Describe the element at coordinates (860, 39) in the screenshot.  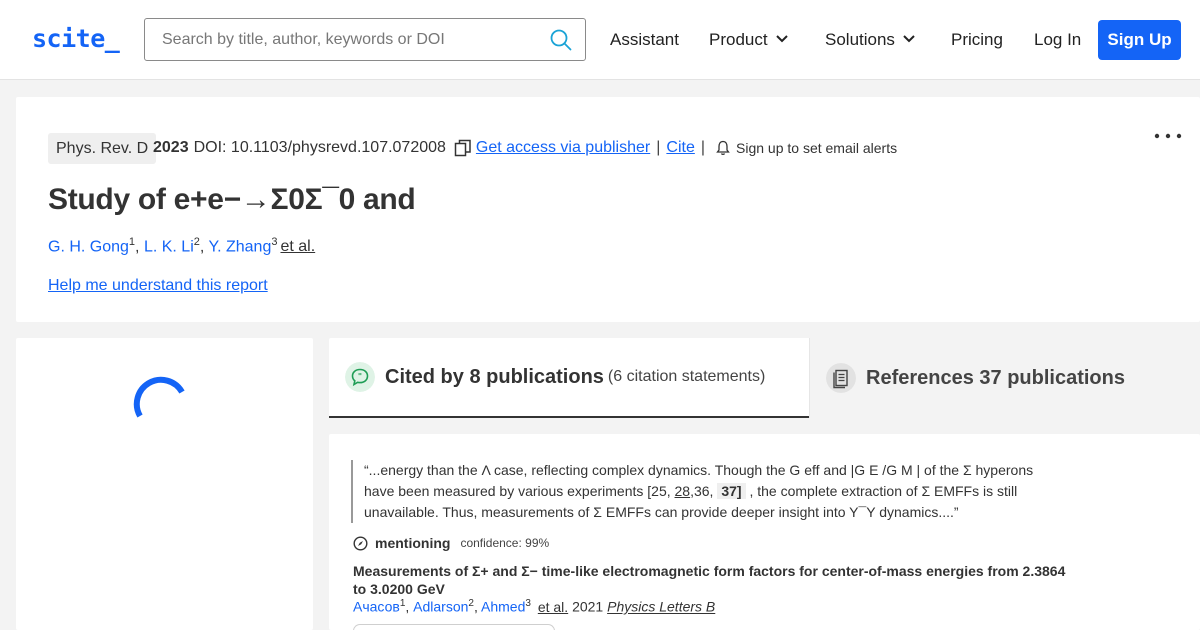
I see `nav-solutions-label: Solutions` at that location.